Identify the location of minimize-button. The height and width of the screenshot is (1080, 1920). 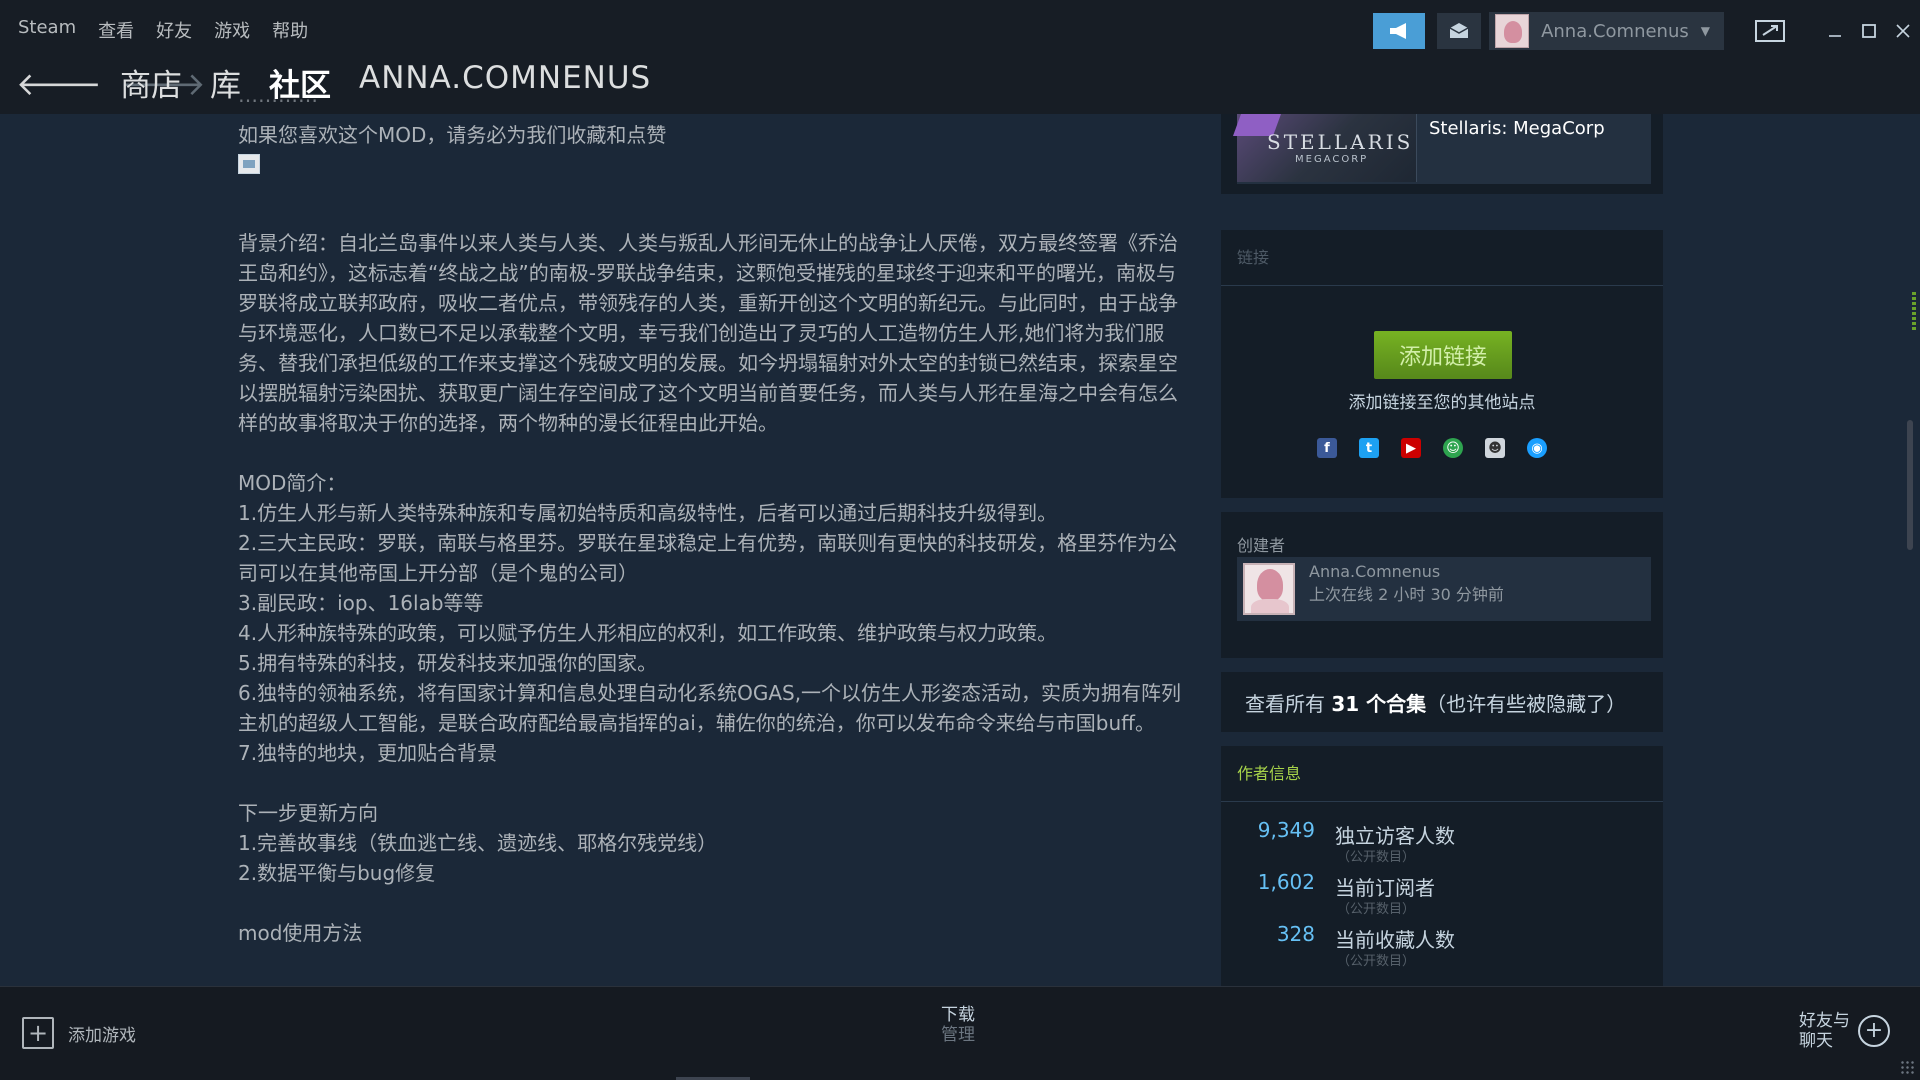
(1835, 31).